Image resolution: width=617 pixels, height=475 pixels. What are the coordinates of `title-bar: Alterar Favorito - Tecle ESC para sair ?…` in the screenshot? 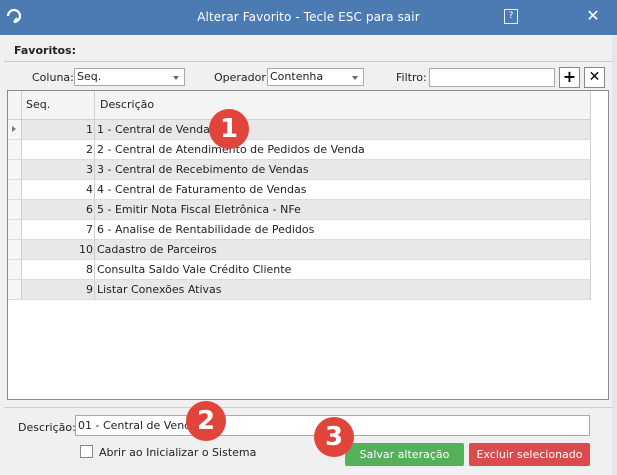 It's located at (308, 17).